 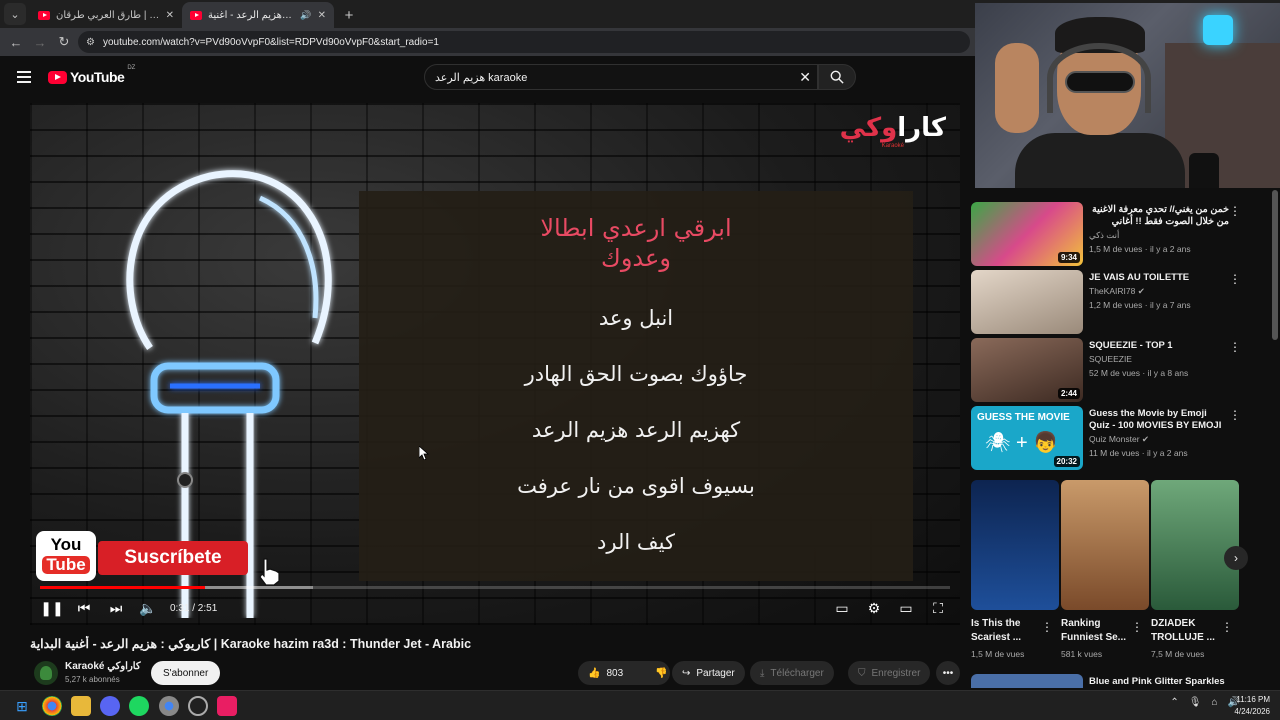 What do you see at coordinates (57, 77) in the screenshot?
I see `youtube-play-icon` at bounding box center [57, 77].